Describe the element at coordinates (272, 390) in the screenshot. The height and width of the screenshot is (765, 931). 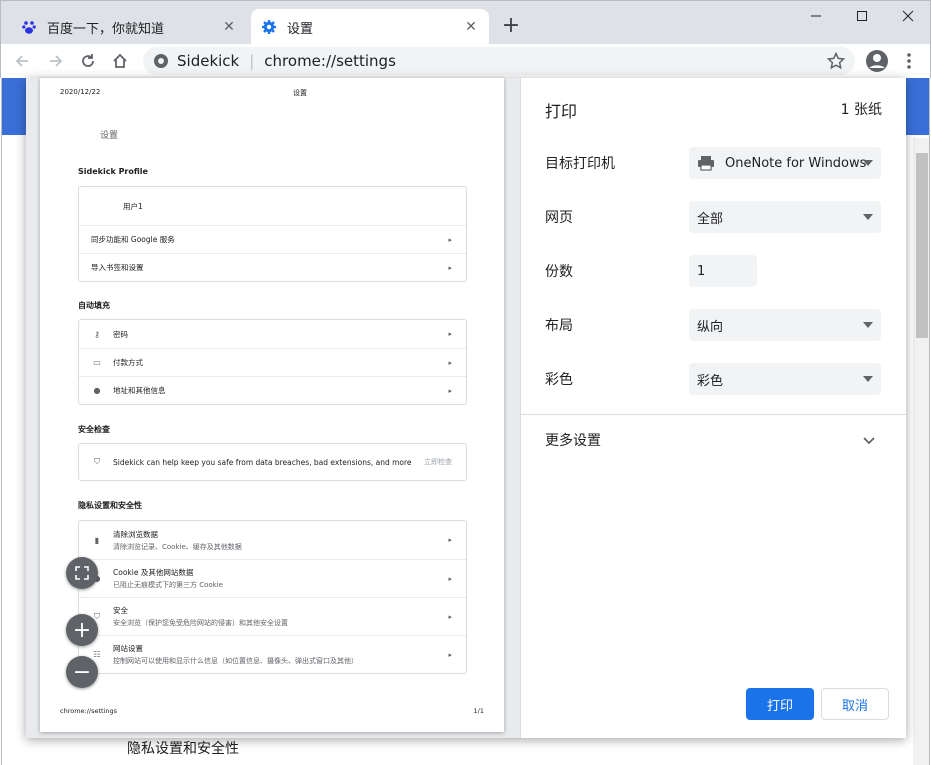
I see `autofill-row-addresses: ●地址和其他信息▸` at that location.